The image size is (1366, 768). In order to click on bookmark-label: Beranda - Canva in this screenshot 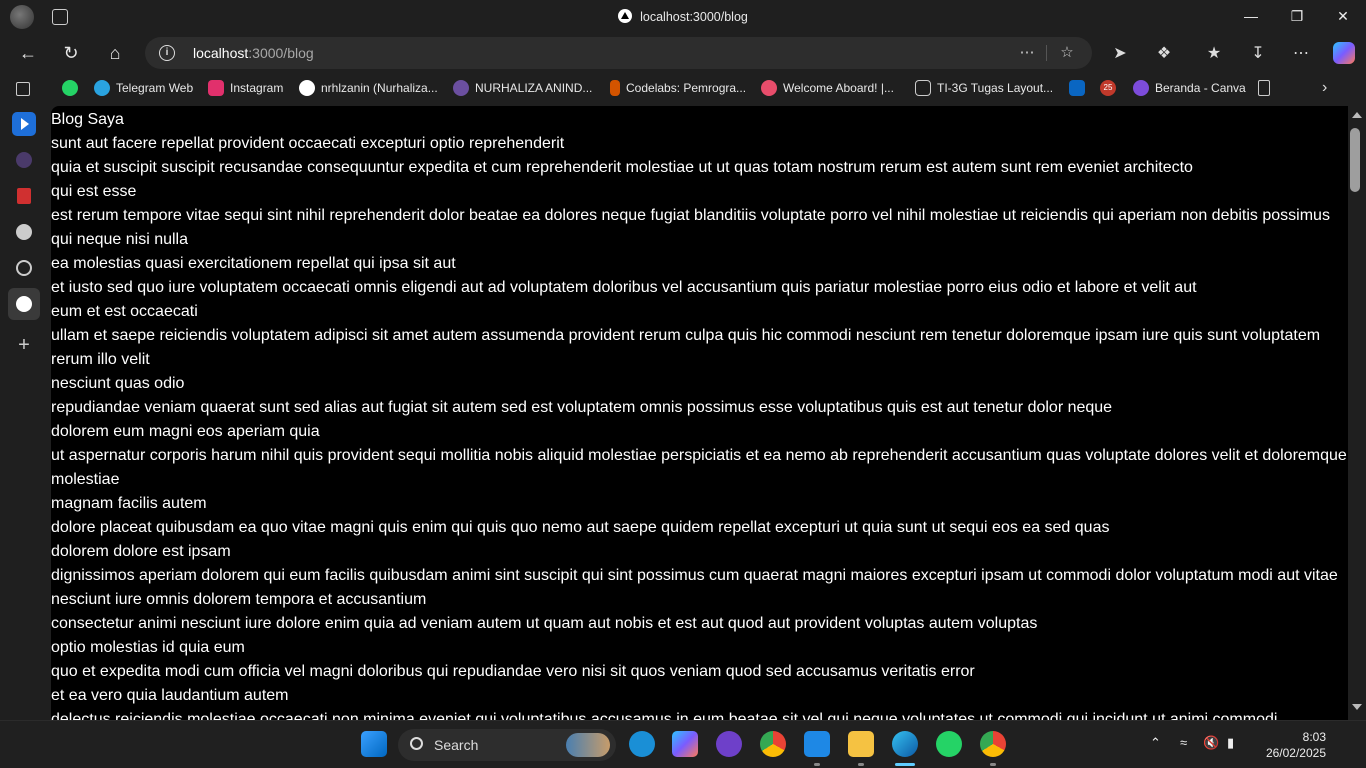, I will do `click(1200, 88)`.